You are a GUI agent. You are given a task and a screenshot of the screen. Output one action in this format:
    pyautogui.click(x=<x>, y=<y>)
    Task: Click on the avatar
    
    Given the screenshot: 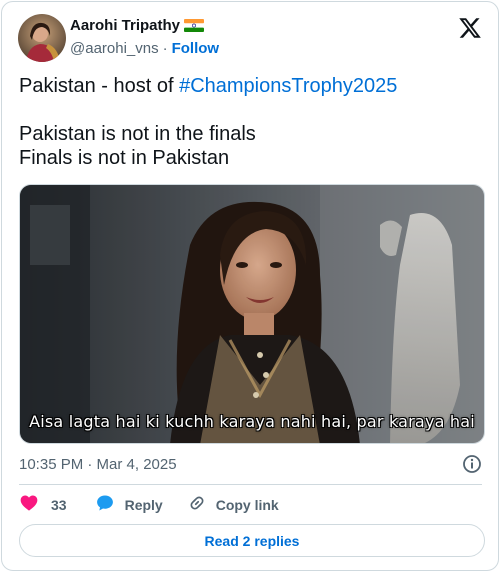 What is the action you would take?
    pyautogui.click(x=42, y=38)
    